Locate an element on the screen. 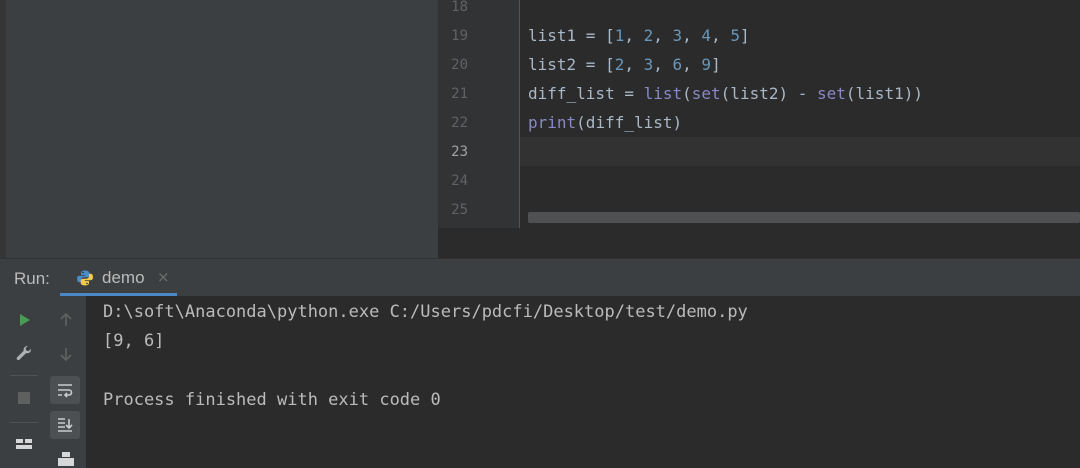  left-stripe is located at coordinates (3, 129).